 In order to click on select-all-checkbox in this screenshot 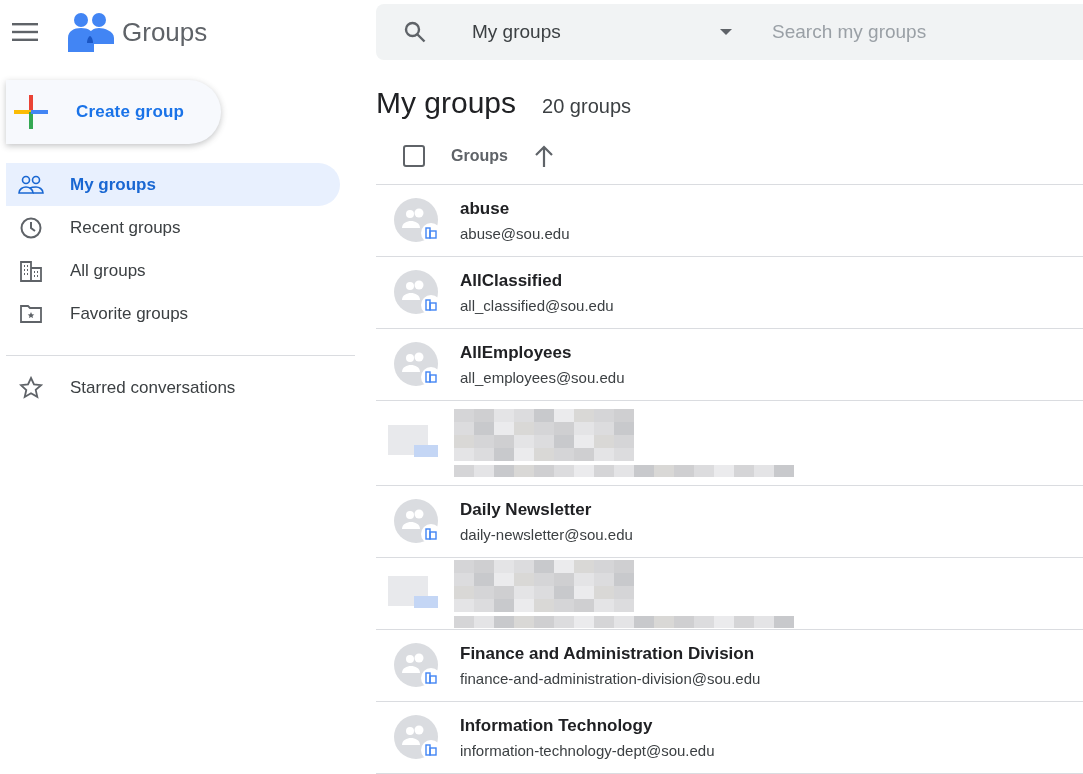, I will do `click(414, 155)`.